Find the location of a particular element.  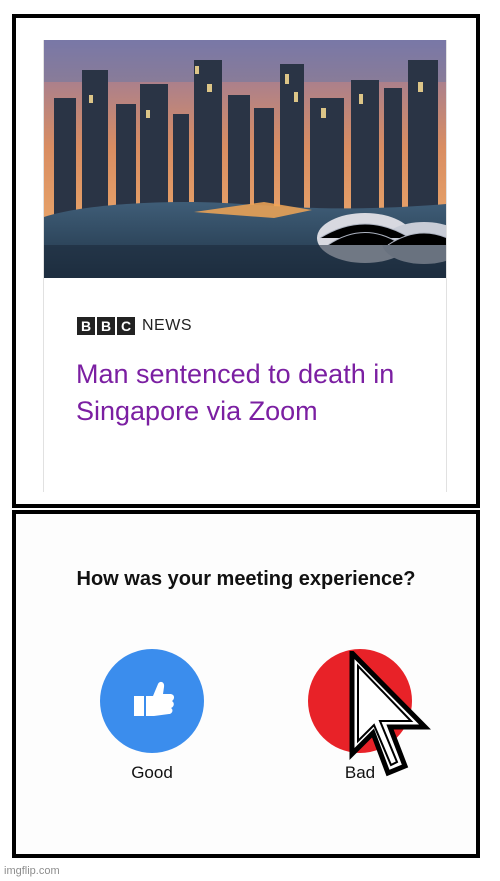

good-vote-button: Good is located at coordinates (152, 719).